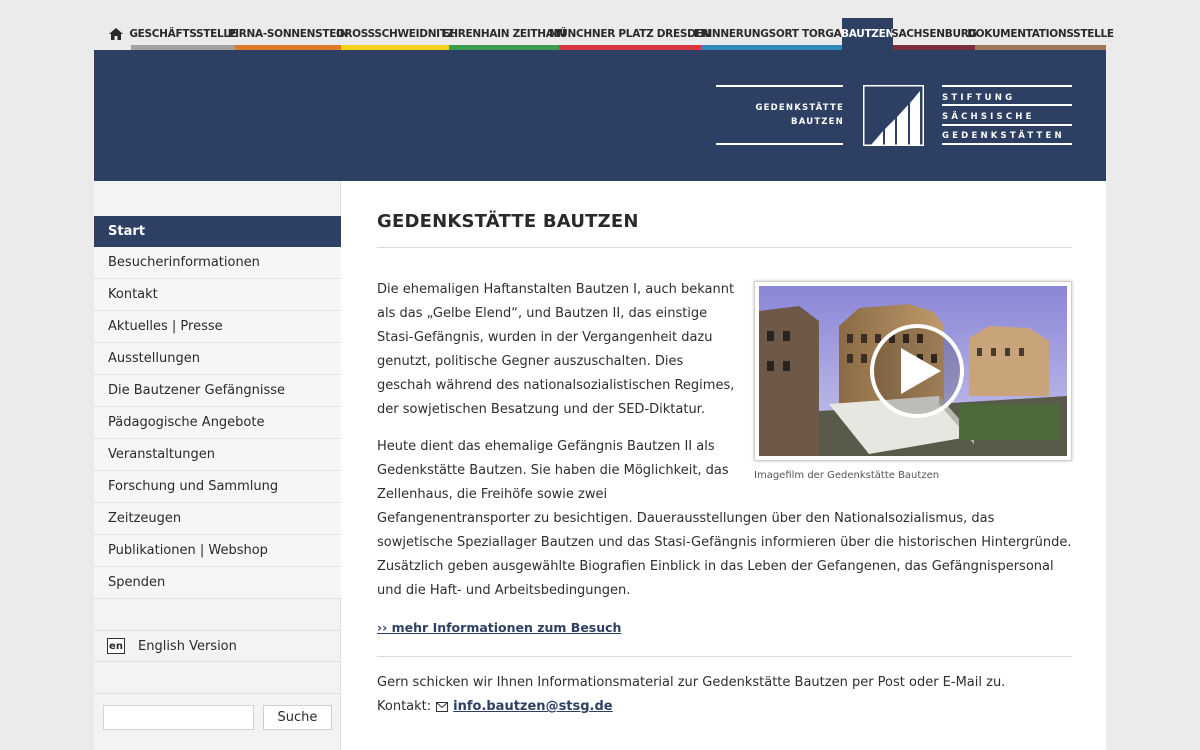  Describe the element at coordinates (116, 646) in the screenshot. I see `language-flag-icon: en` at that location.